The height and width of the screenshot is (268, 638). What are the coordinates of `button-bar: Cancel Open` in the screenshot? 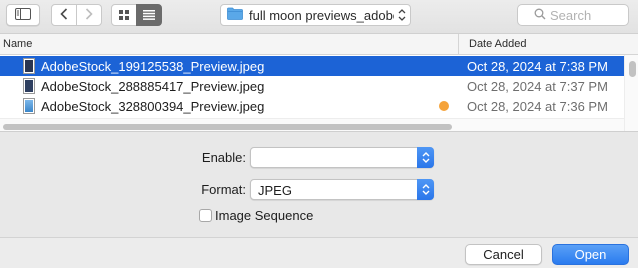 It's located at (319, 252).